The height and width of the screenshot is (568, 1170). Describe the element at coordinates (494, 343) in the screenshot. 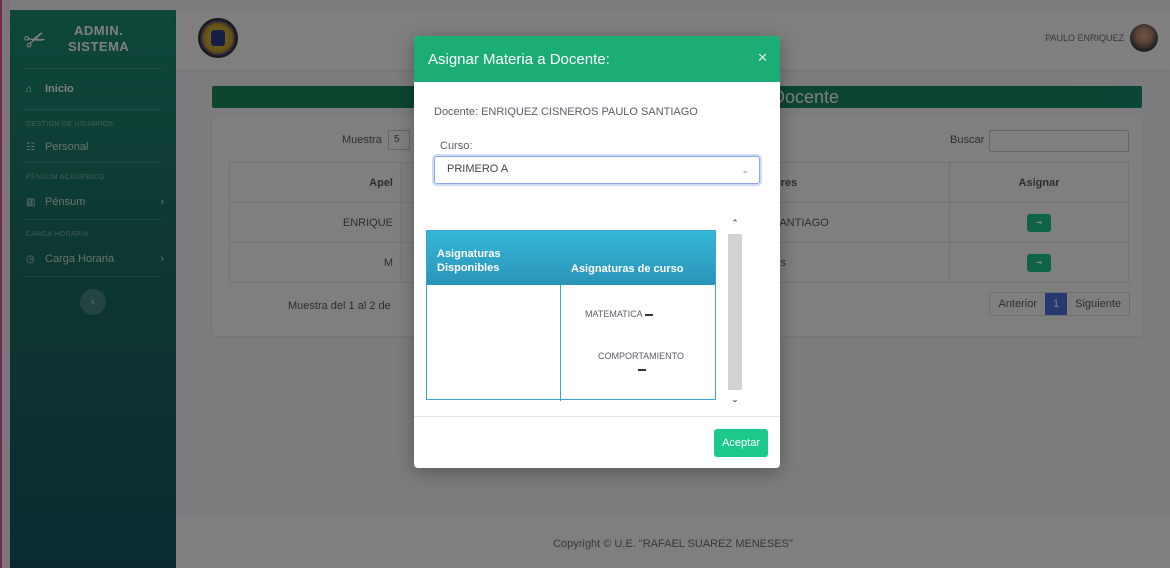

I see `available-subjects-dropzone` at that location.